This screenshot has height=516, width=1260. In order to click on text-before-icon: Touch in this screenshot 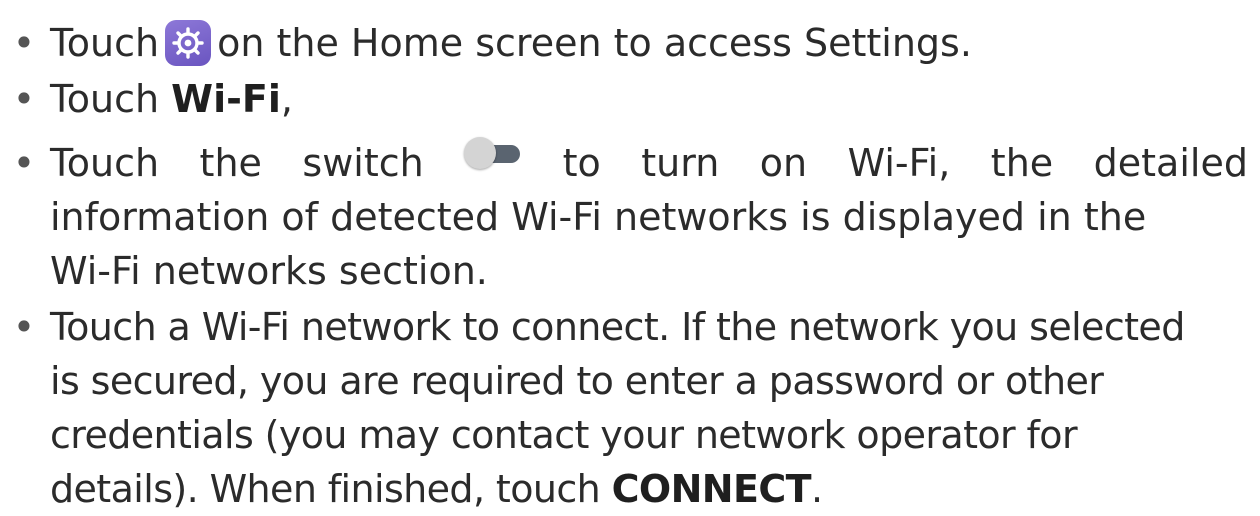, I will do `click(105, 43)`.